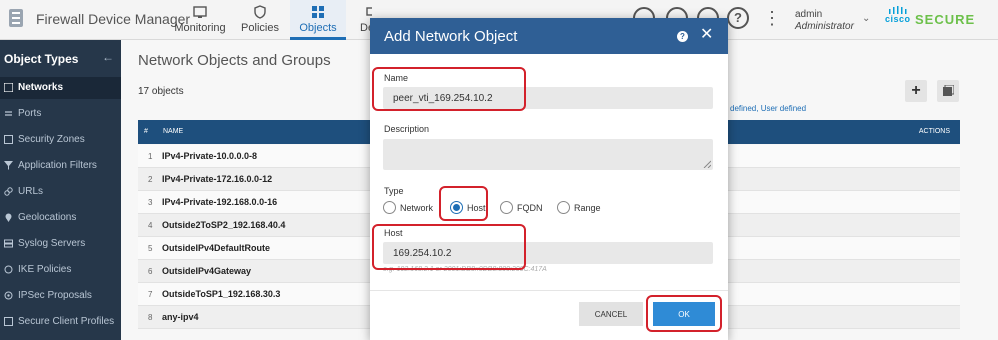 The width and height of the screenshot is (998, 340). Describe the element at coordinates (52, 243) in the screenshot. I see `sidebar-item-label: Syslog Servers` at that location.